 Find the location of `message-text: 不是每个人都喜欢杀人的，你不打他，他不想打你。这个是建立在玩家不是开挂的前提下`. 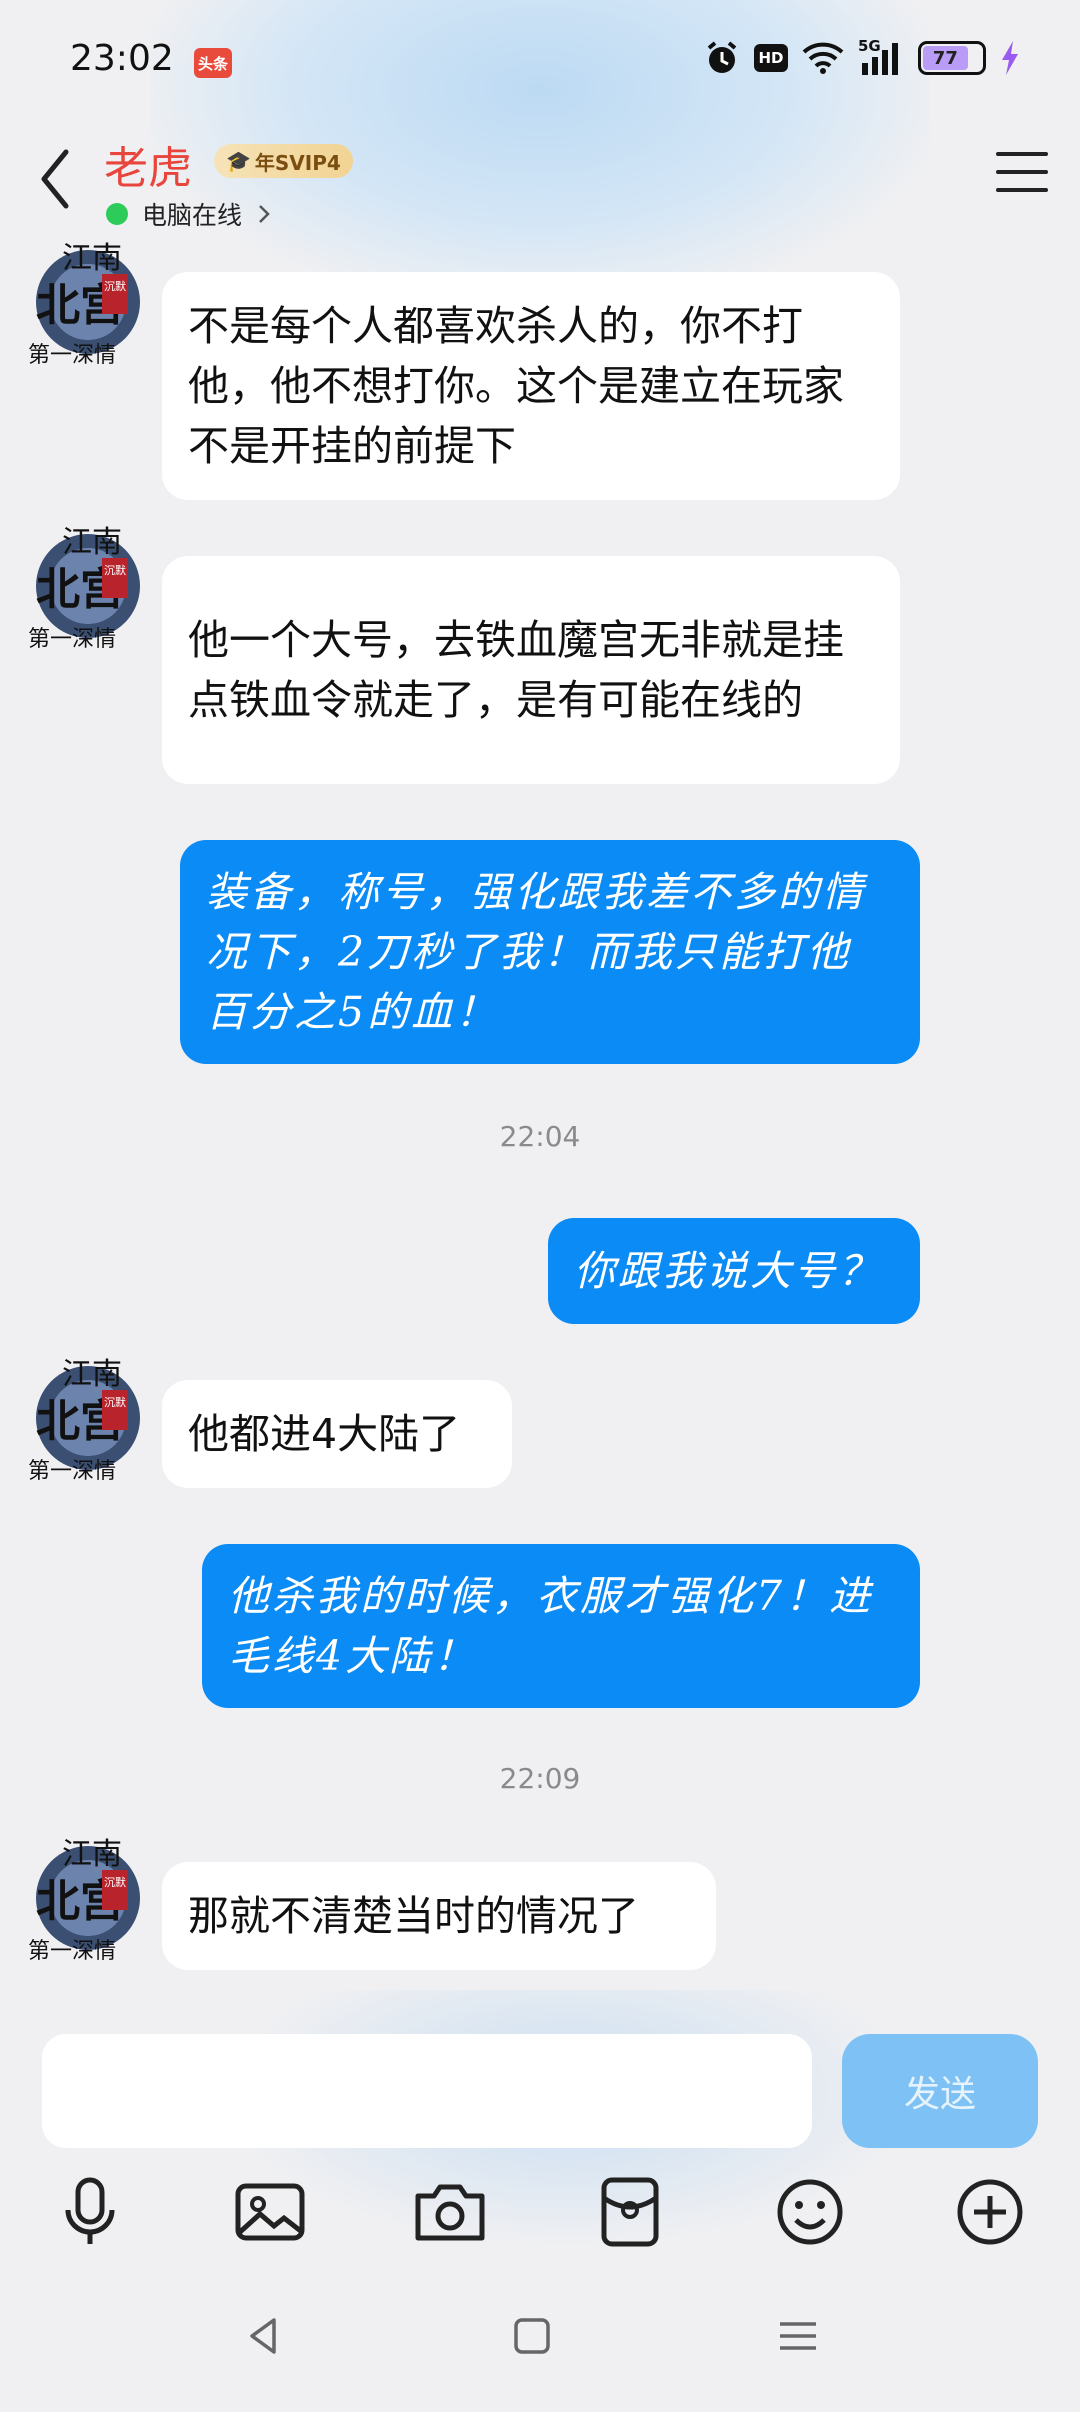

message-text: 不是每个人都喜欢杀人的，你不打他，他不想打你。这个是建立在玩家不是开挂的前提下 is located at coordinates (516, 386).